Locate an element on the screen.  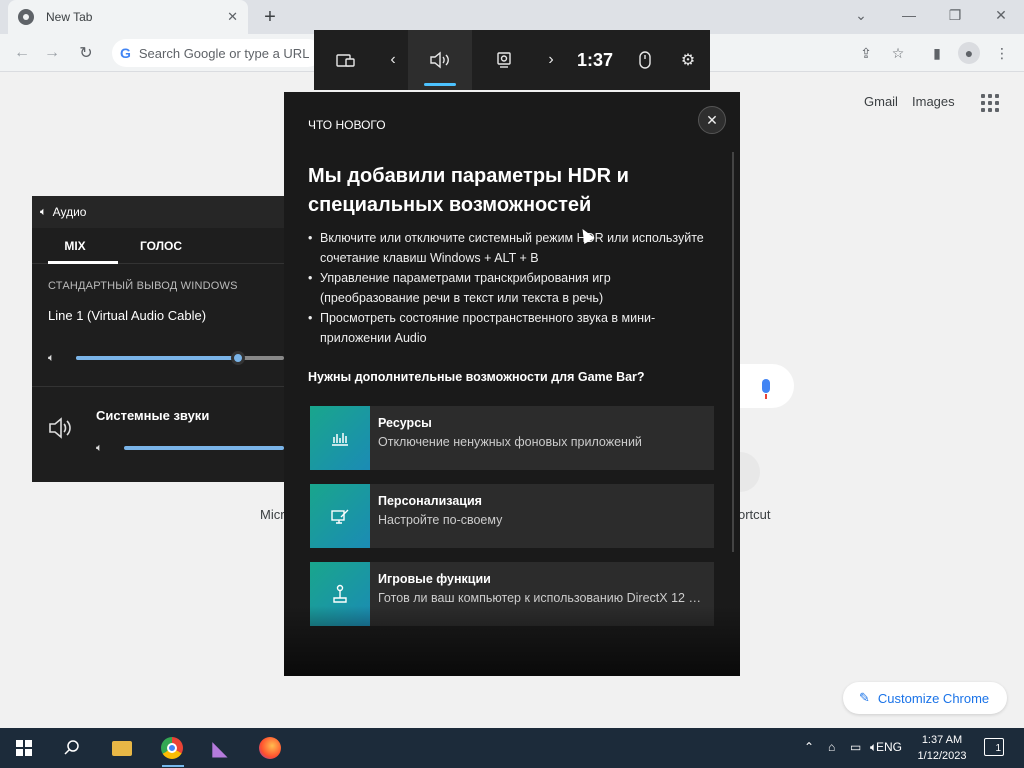
device-volume-slider: 🔈︎ is located at coordinates (166, 358).